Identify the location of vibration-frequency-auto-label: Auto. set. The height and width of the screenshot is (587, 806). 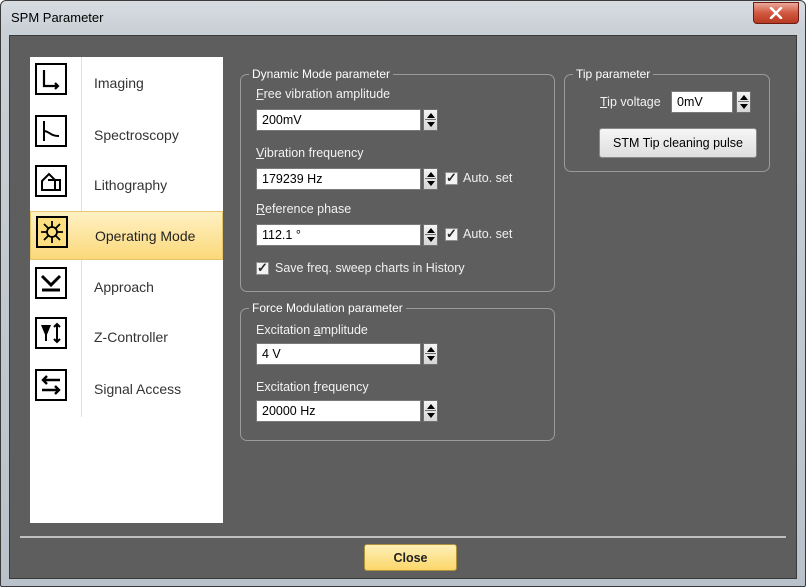
(488, 178).